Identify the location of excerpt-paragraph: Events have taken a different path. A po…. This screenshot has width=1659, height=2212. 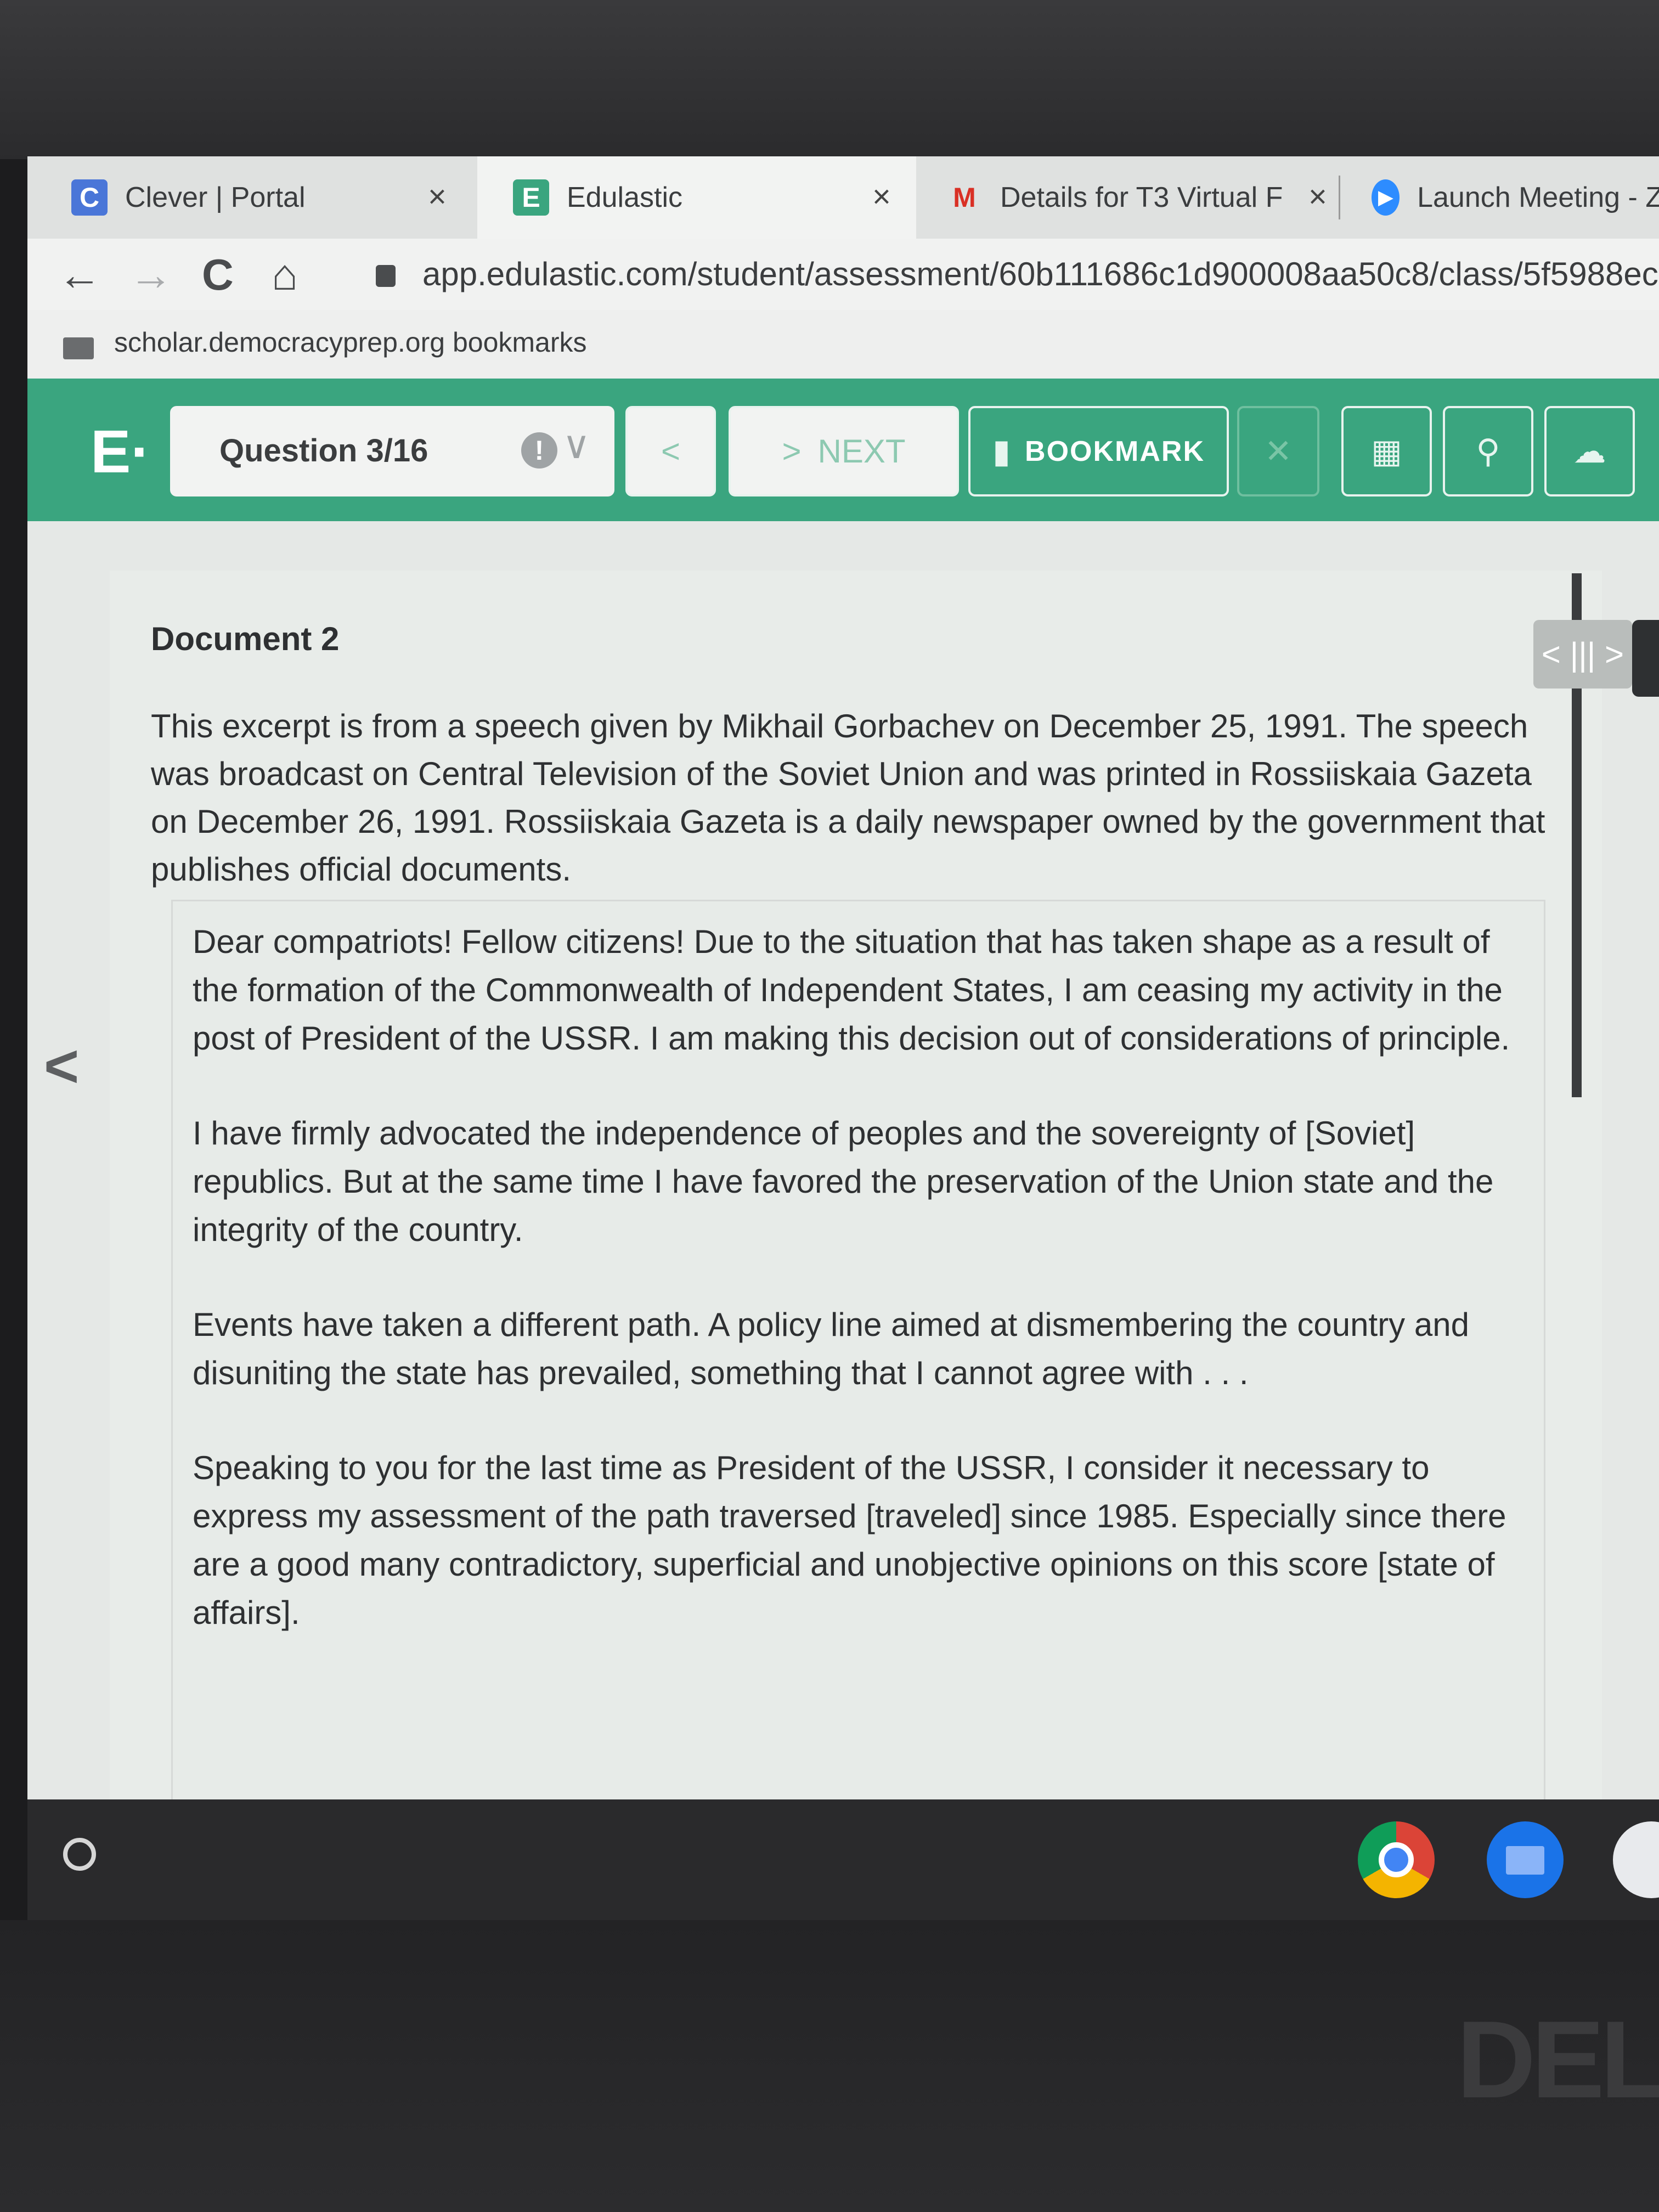
(831, 1348).